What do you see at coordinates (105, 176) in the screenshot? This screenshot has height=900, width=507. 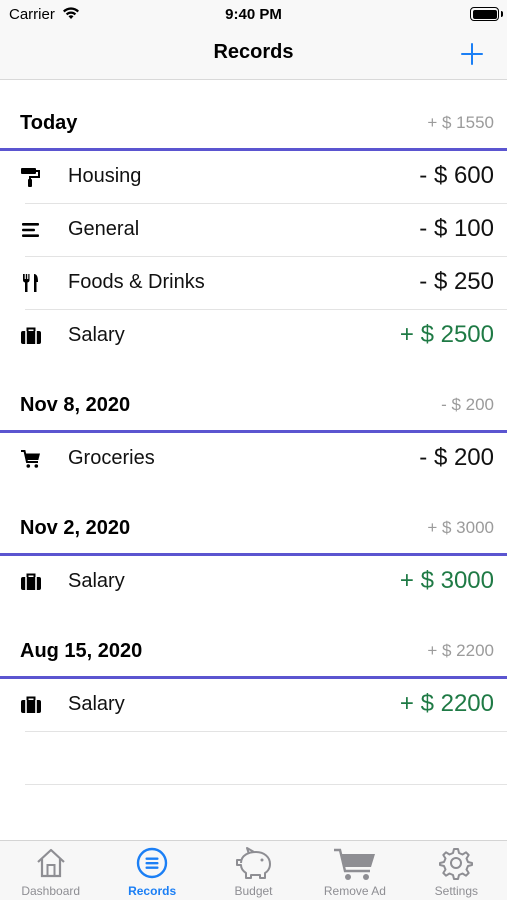 I see `record-category: Housing` at bounding box center [105, 176].